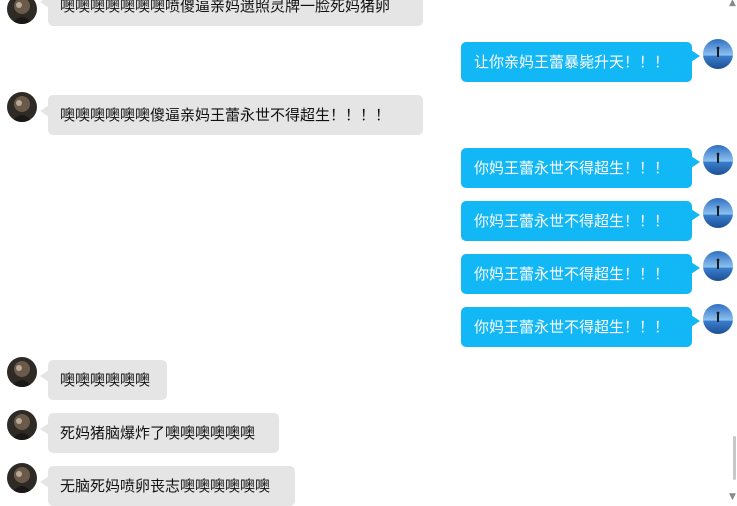 The height and width of the screenshot is (506, 737). Describe the element at coordinates (732, 497) in the screenshot. I see `scroll-down-icon: ▼` at that location.